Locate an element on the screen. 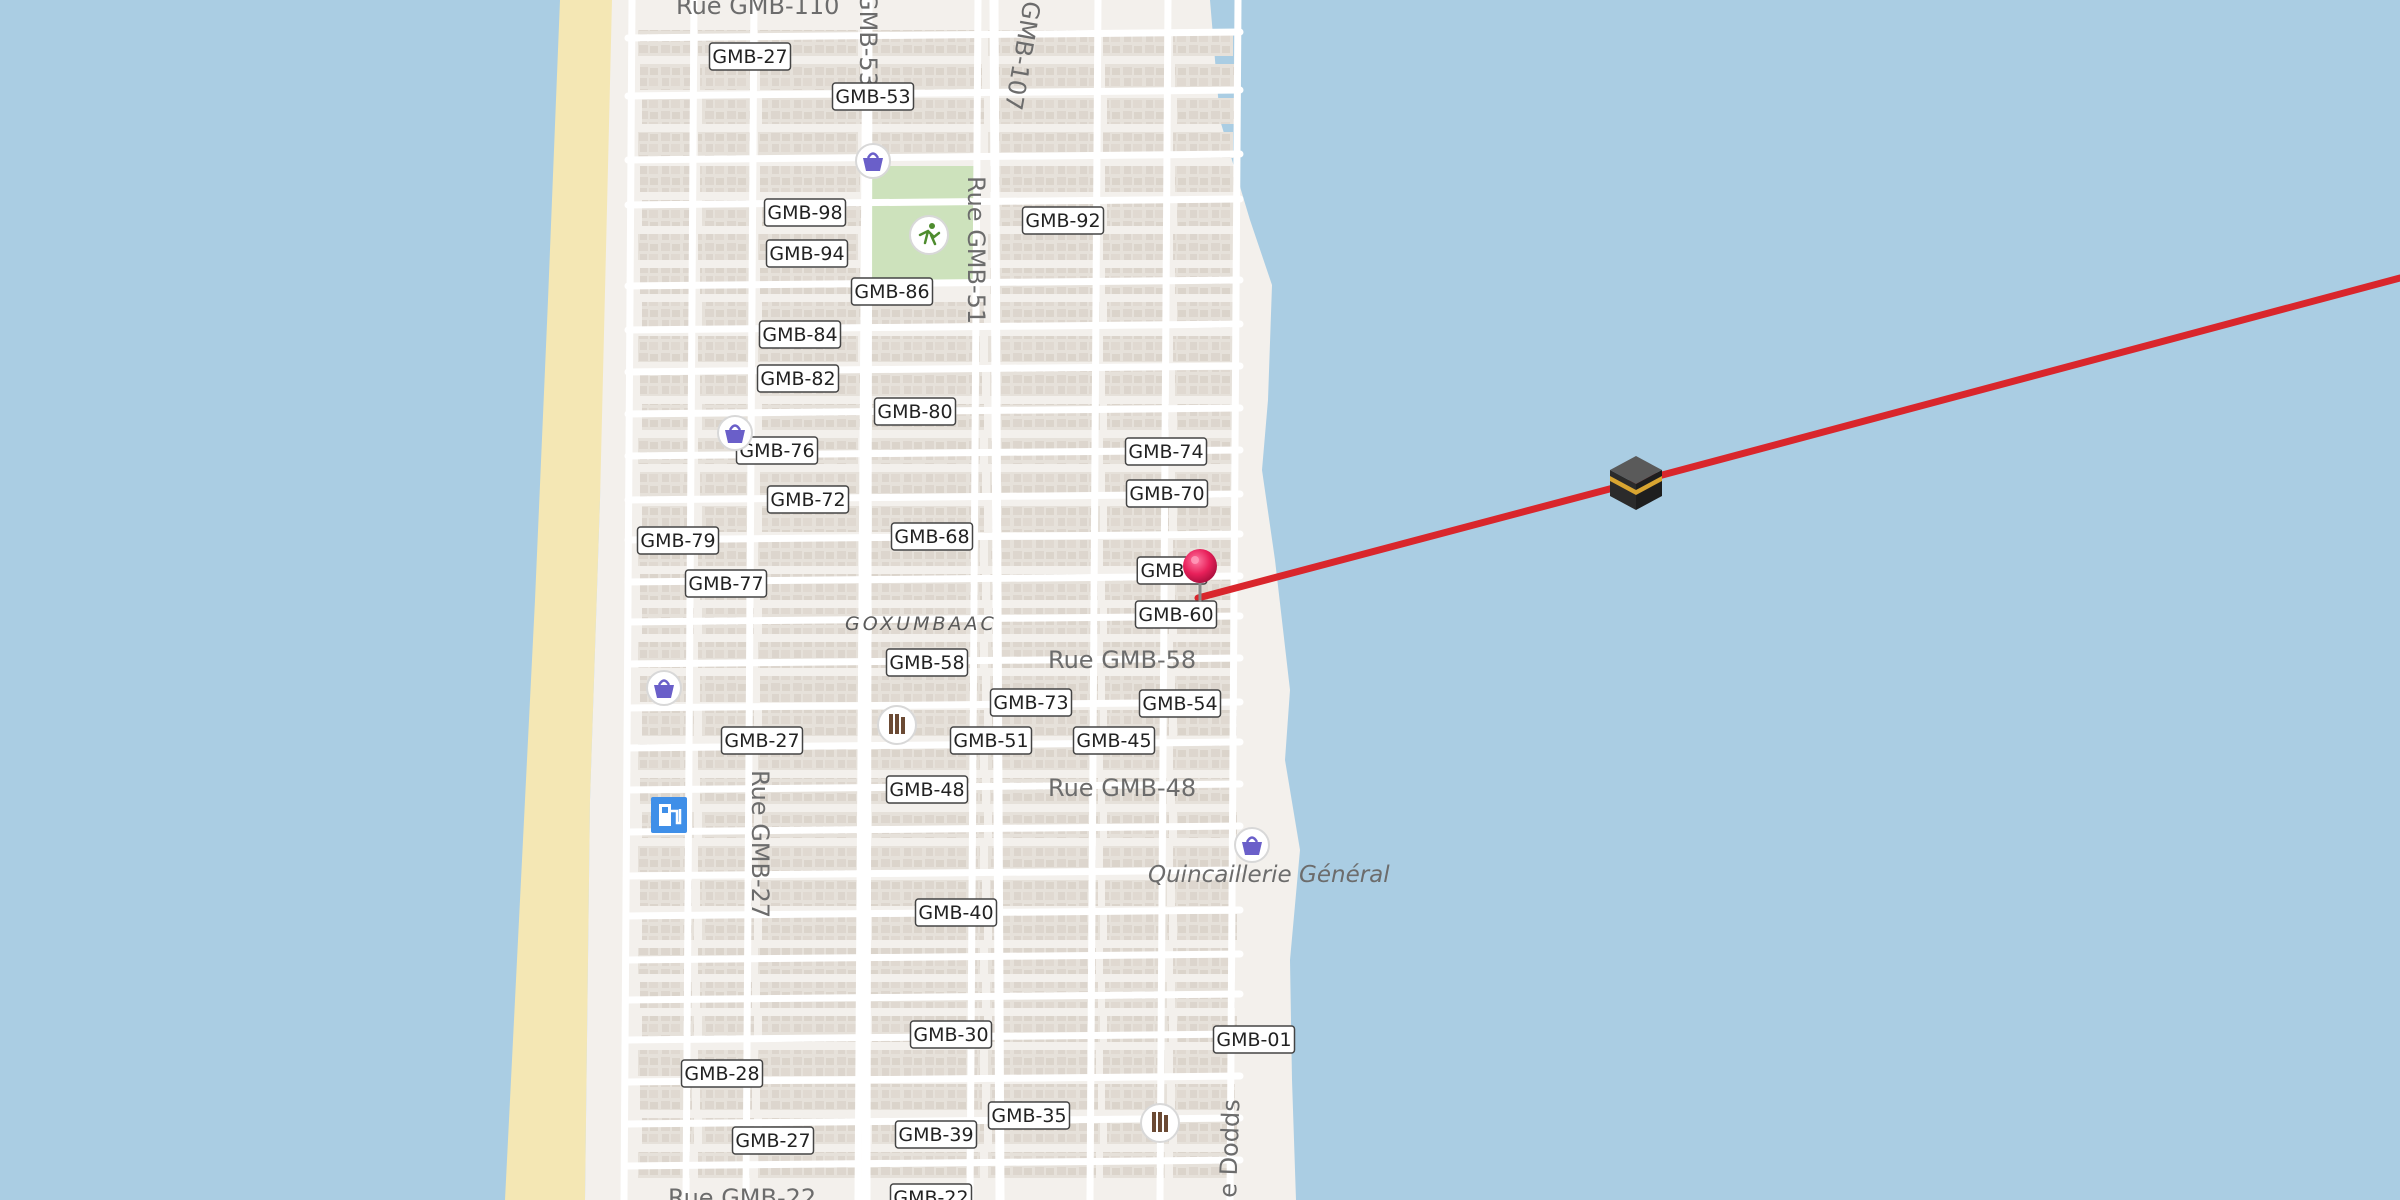  poi-label-quincaillerie: Quincaillerie Général is located at coordinates (1269, 875).